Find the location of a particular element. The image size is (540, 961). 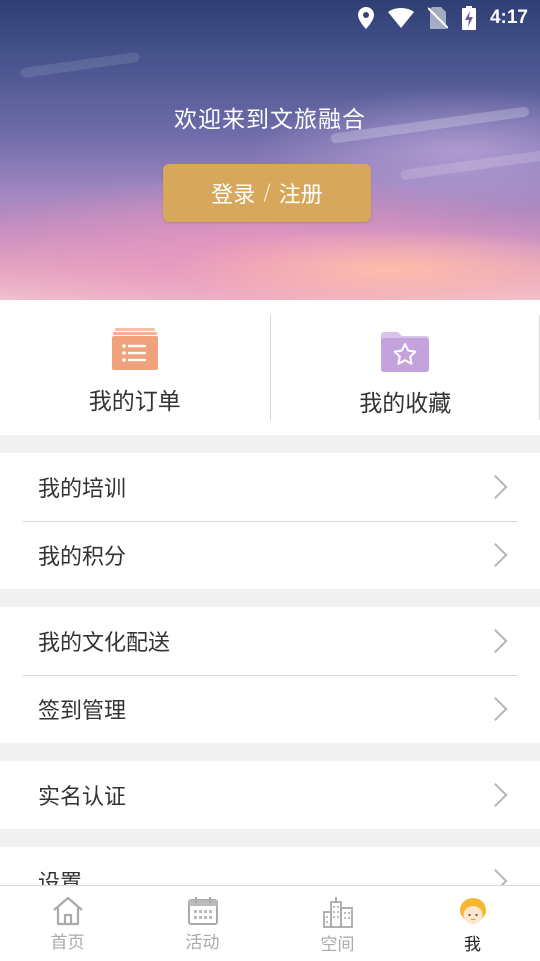

nav-tab-me: 我 is located at coordinates (472, 923).